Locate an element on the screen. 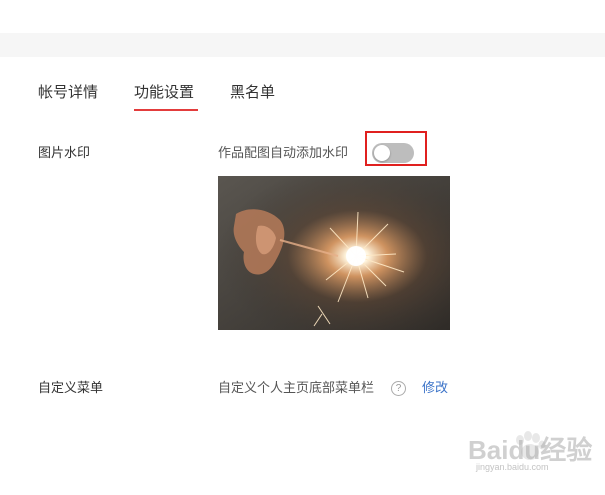  baidu-watermark-url: jingyan.baidu.com is located at coordinates (512, 467).